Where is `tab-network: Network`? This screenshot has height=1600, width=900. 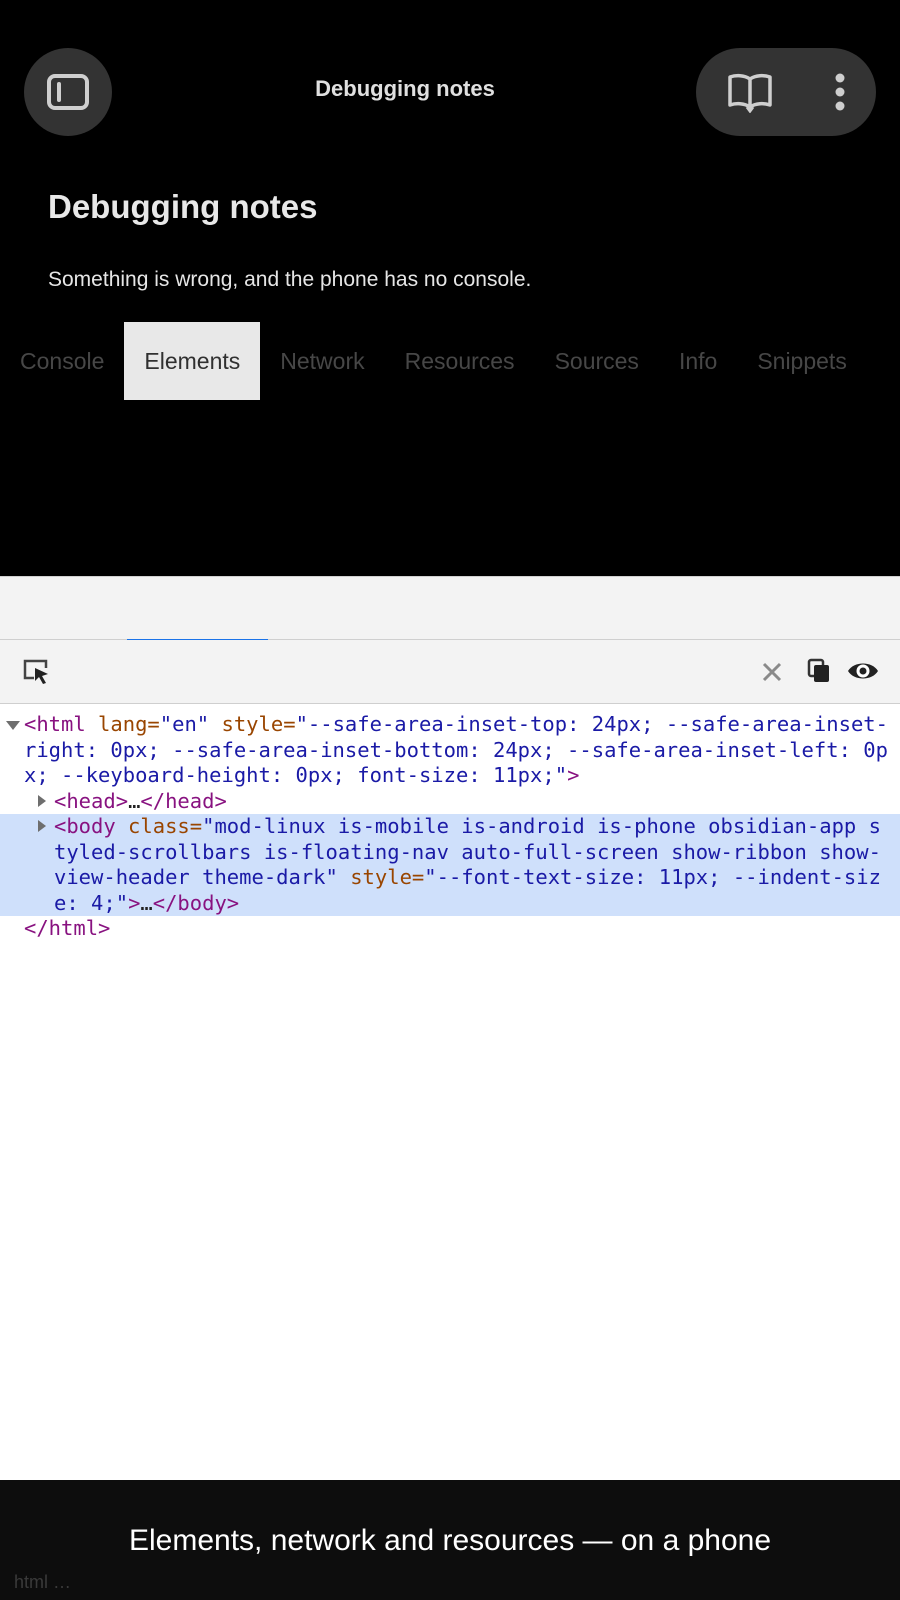
tab-network: Network is located at coordinates (322, 361).